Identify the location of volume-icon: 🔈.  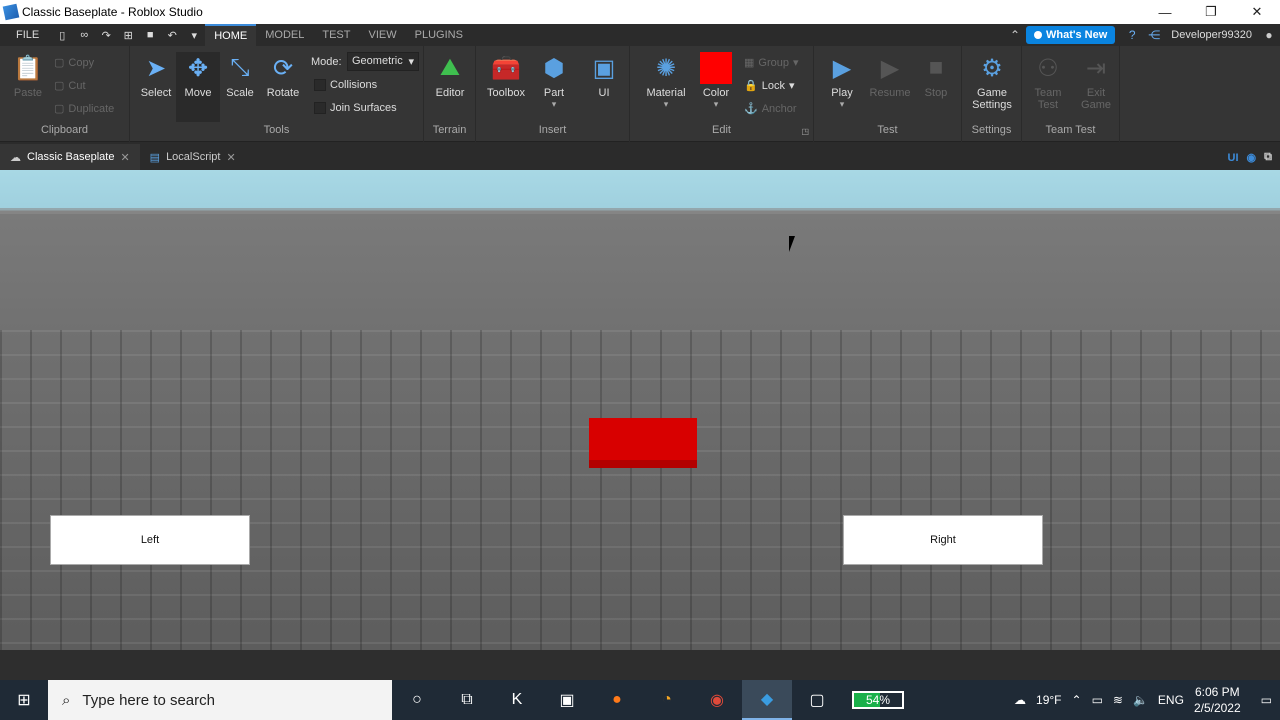
(1140, 700).